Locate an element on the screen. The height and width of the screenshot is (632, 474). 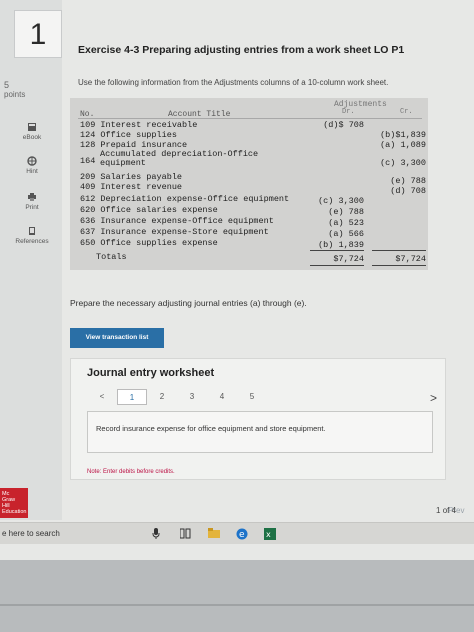
taskbar: e here to search e x is located at coordinates (237, 533).